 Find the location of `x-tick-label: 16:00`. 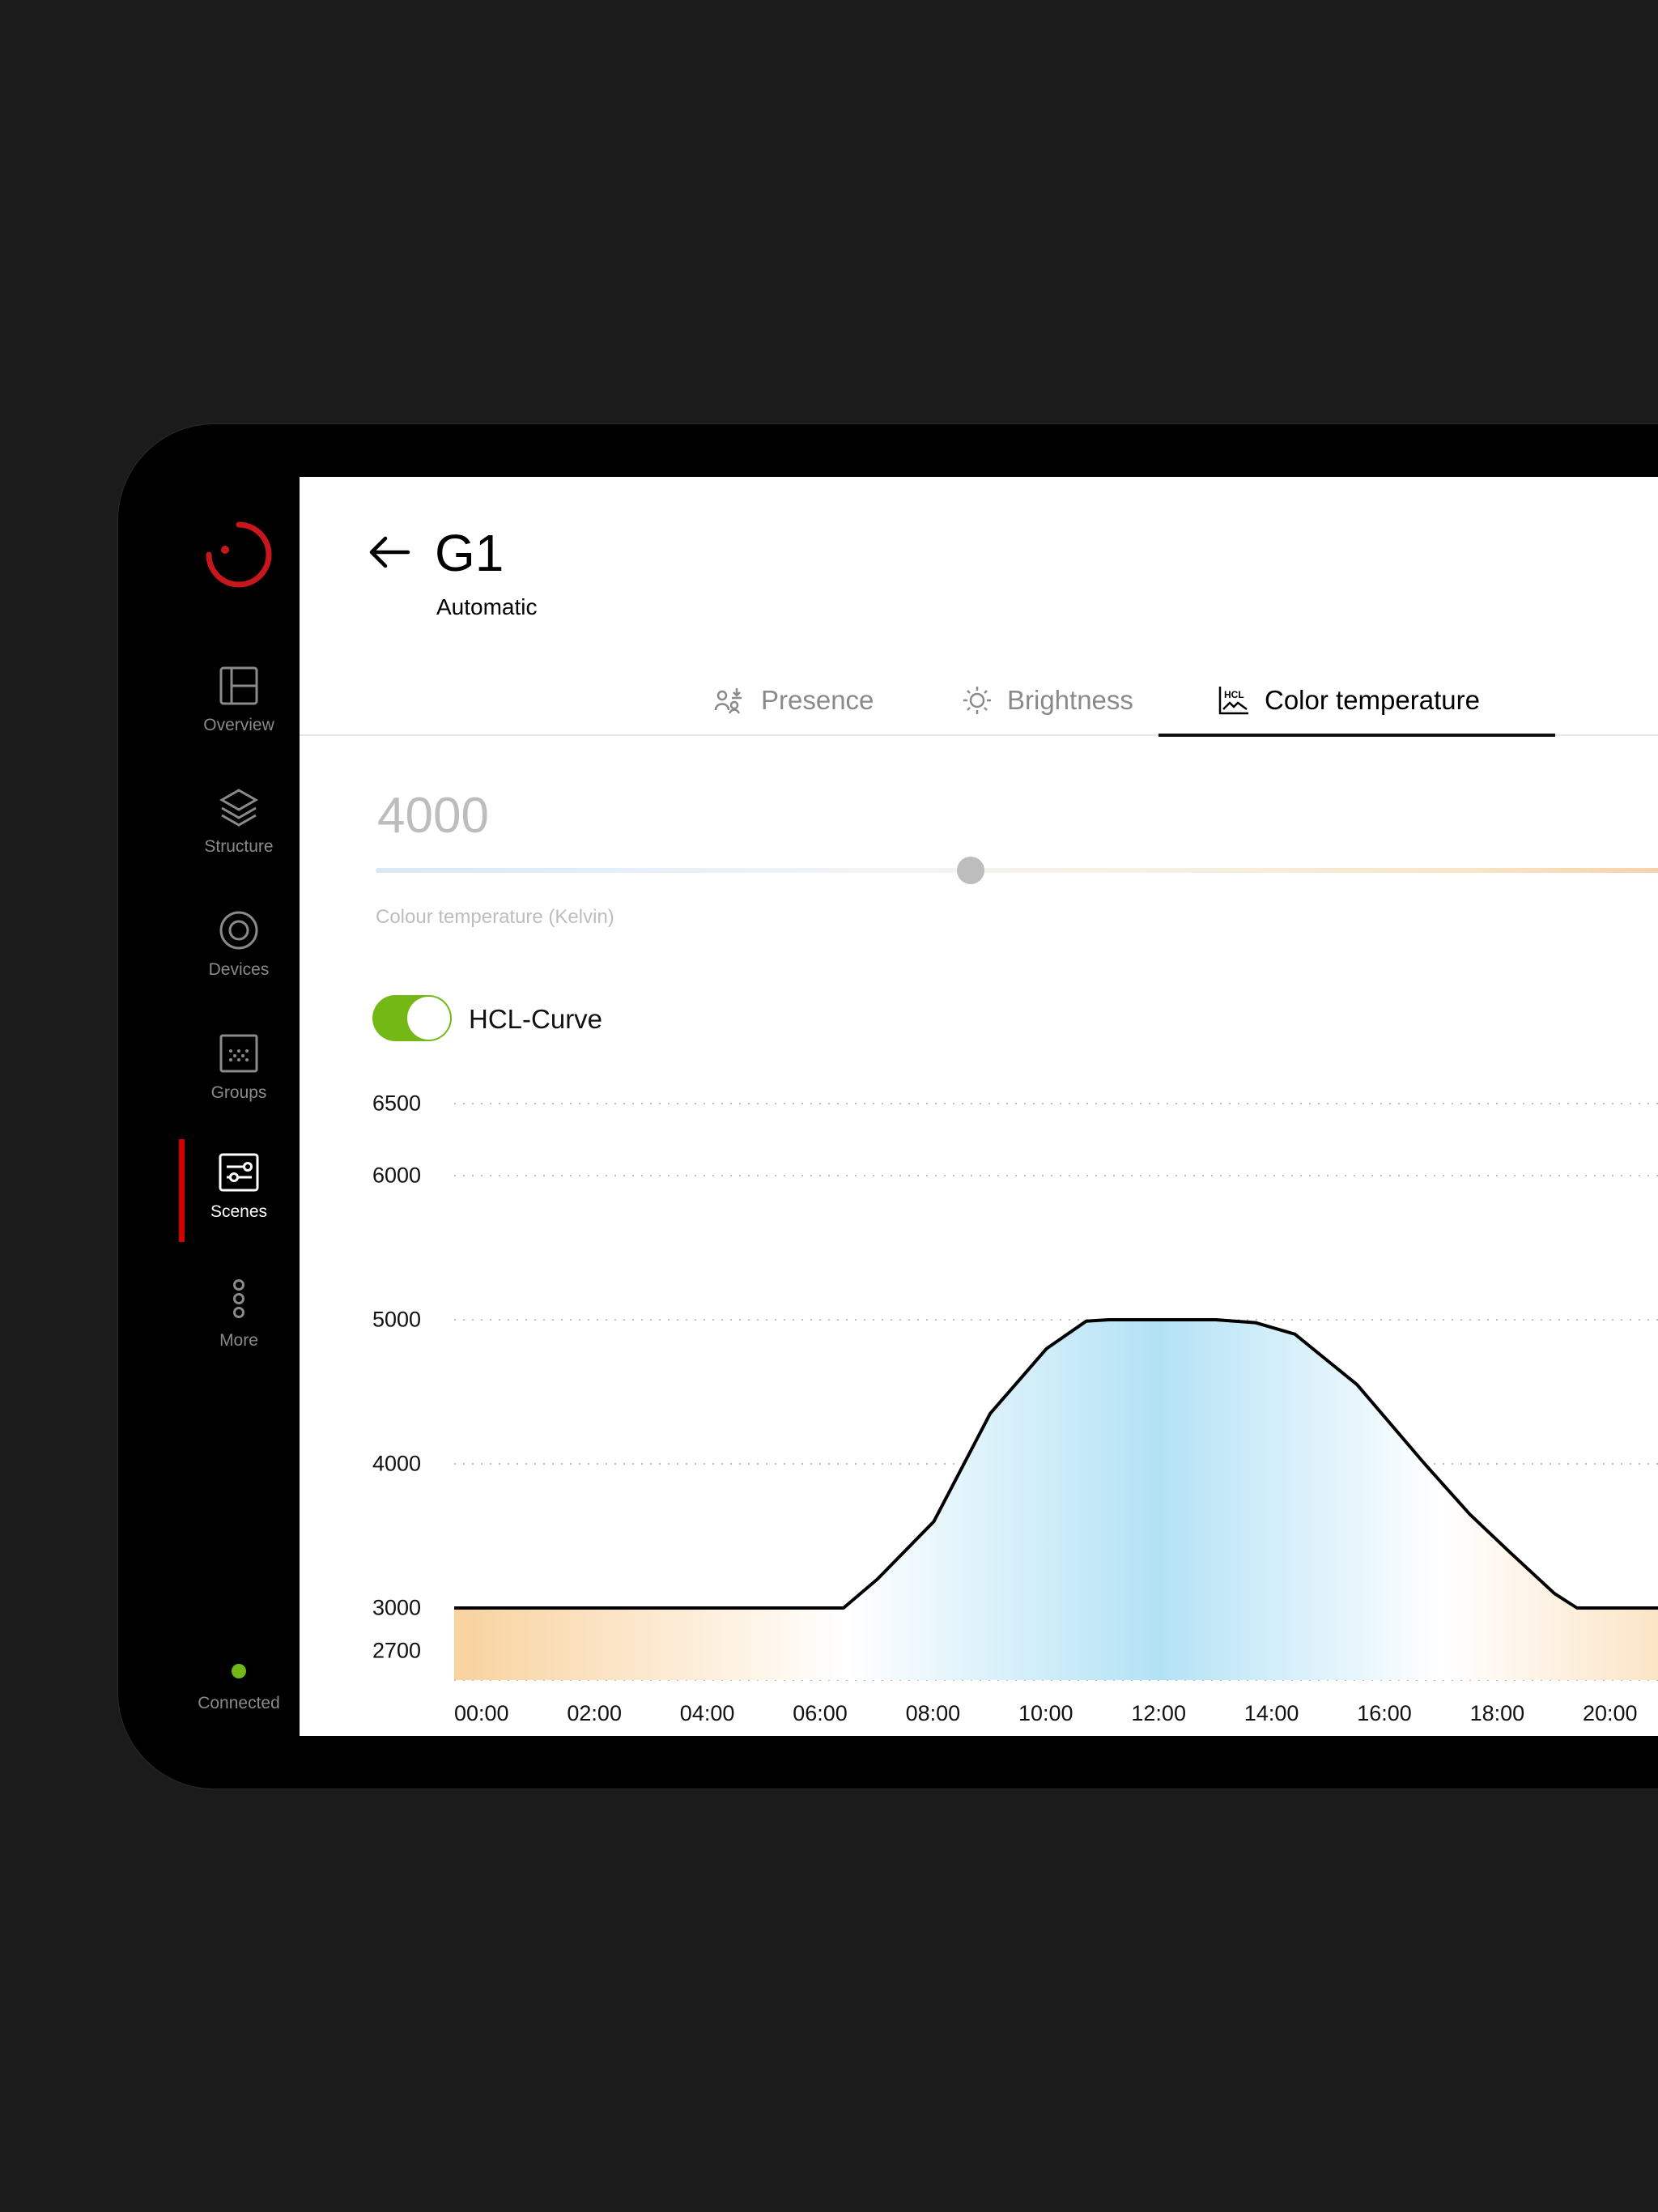

x-tick-label: 16:00 is located at coordinates (1384, 1713).